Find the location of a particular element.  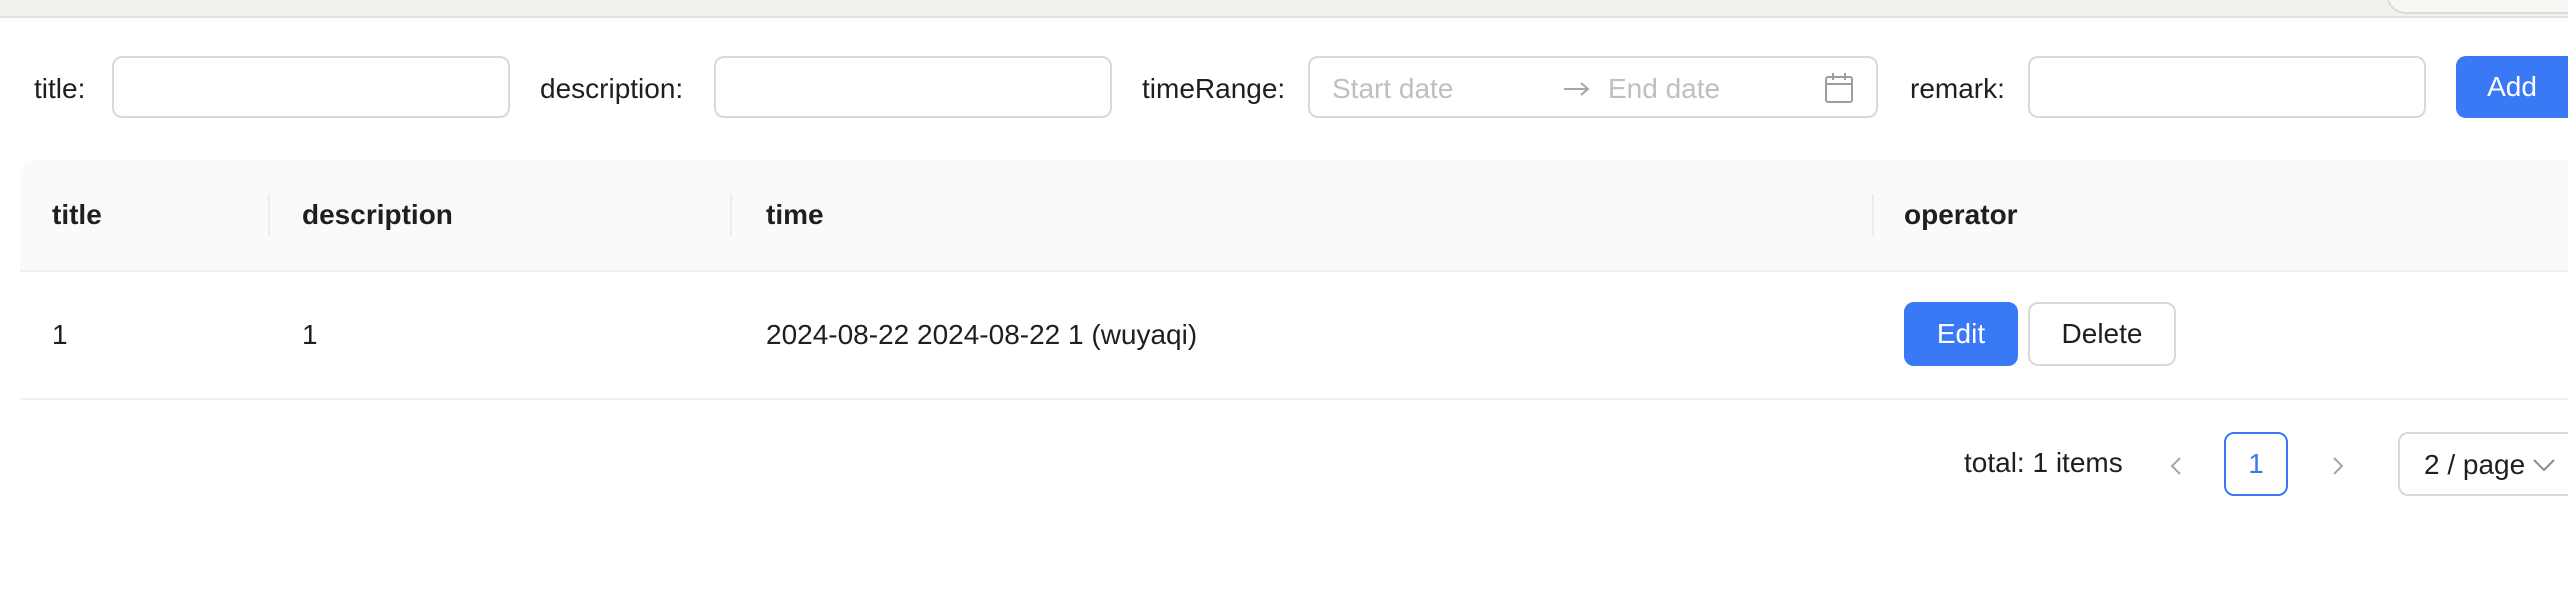

description-input is located at coordinates (913, 87).